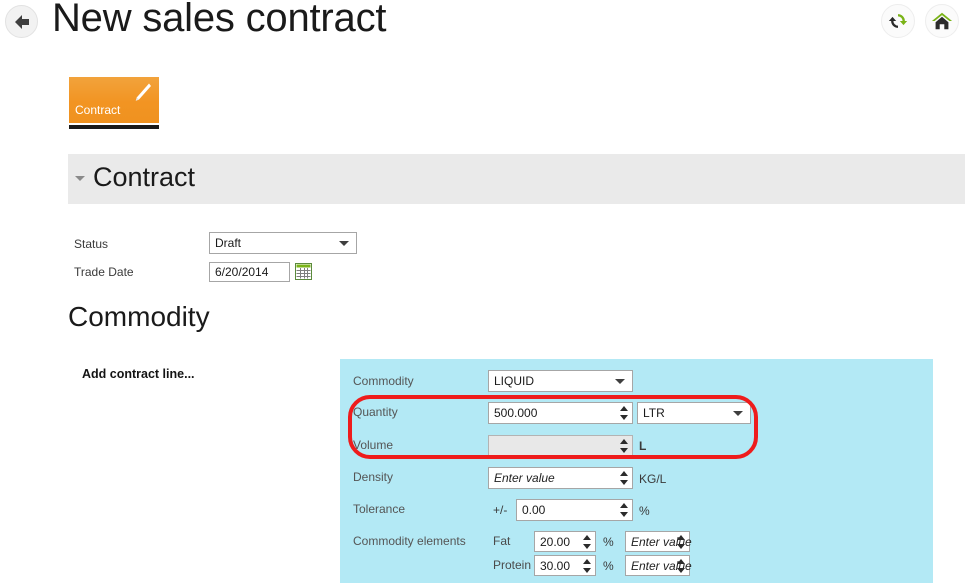 The width and height of the screenshot is (965, 583). Describe the element at coordinates (512, 565) in the screenshot. I see `element-name-protein: Protein` at that location.